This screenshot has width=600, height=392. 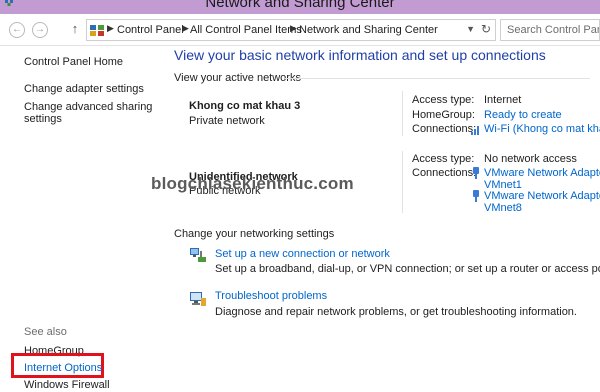 What do you see at coordinates (252, 183) in the screenshot?
I see `watermark-text: blogchiasekienthuc.com` at bounding box center [252, 183].